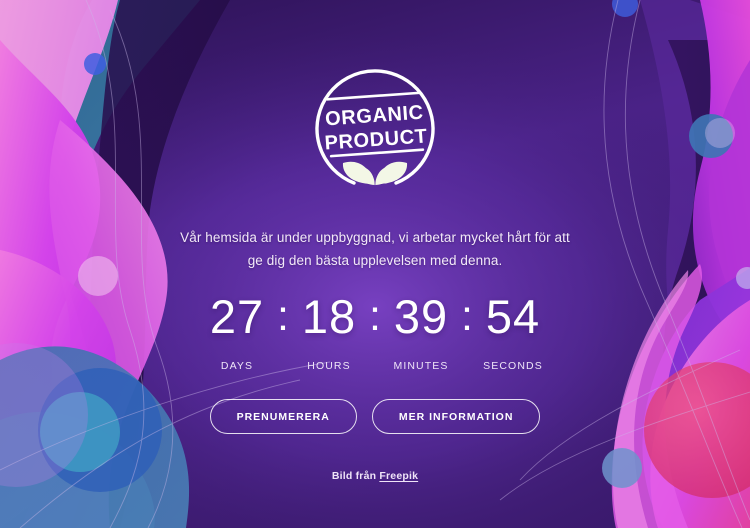 The width and height of the screenshot is (750, 528). Describe the element at coordinates (456, 417) in the screenshot. I see `more-information-button: MER INFORMATION` at that location.